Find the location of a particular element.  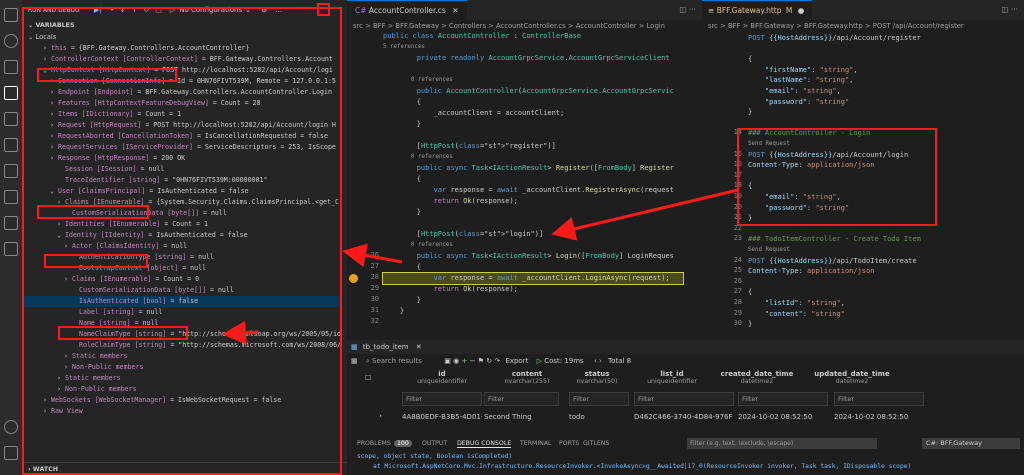

arrow-to-isauthenticated is located at coordinates (240, 332).